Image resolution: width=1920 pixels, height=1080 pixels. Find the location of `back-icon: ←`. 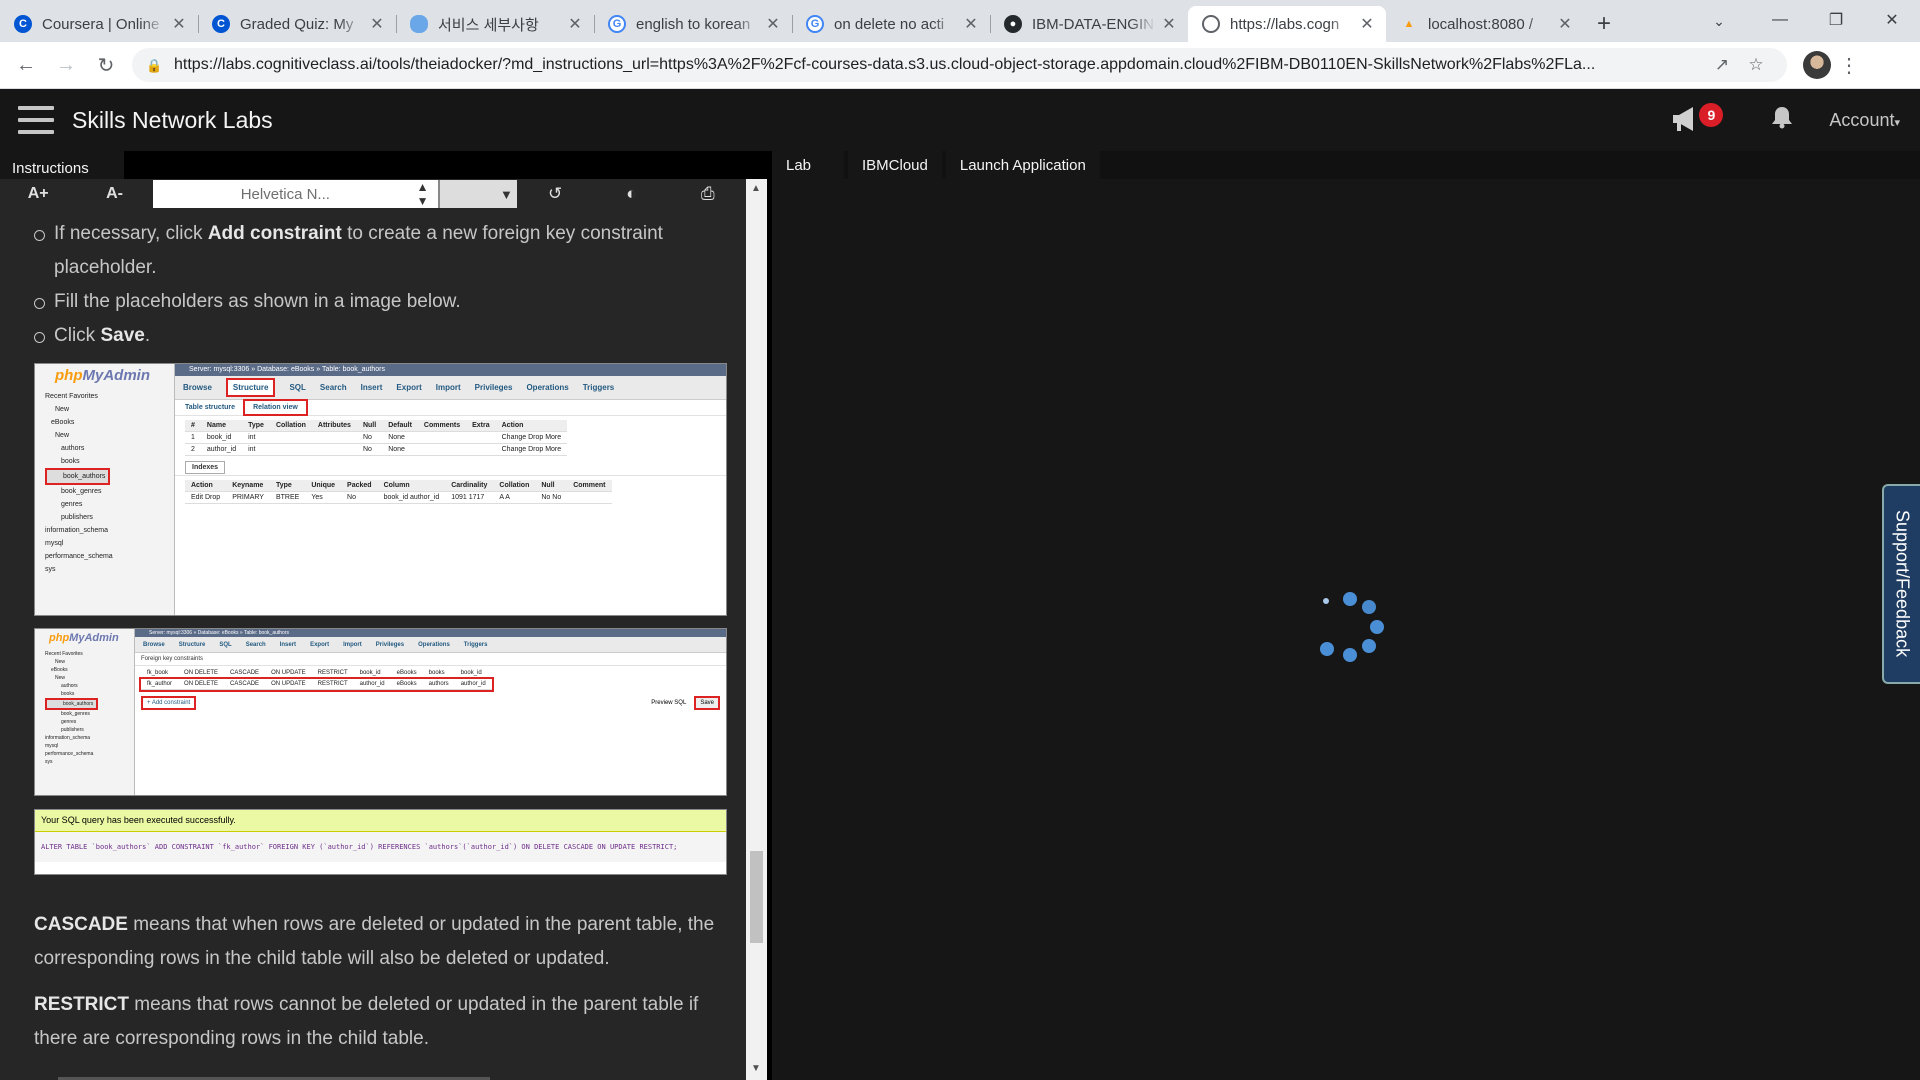

back-icon: ← is located at coordinates (26, 65).